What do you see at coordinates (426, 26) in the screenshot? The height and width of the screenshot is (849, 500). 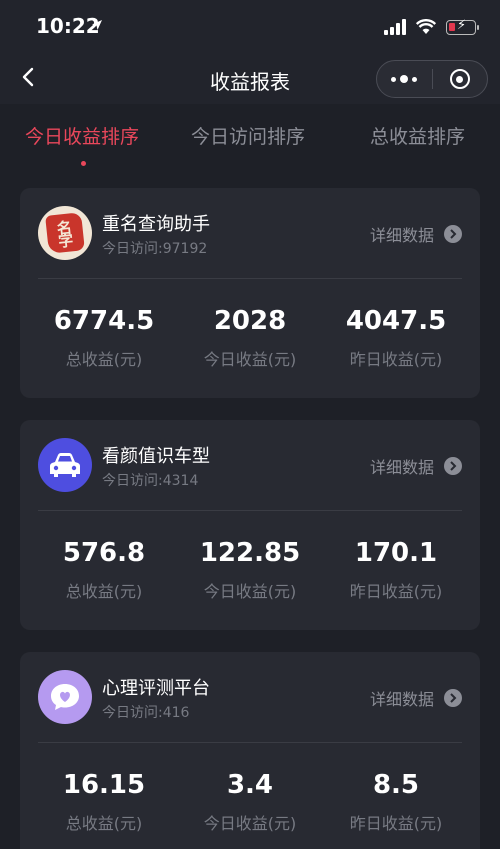 I see `wifi-icon` at bounding box center [426, 26].